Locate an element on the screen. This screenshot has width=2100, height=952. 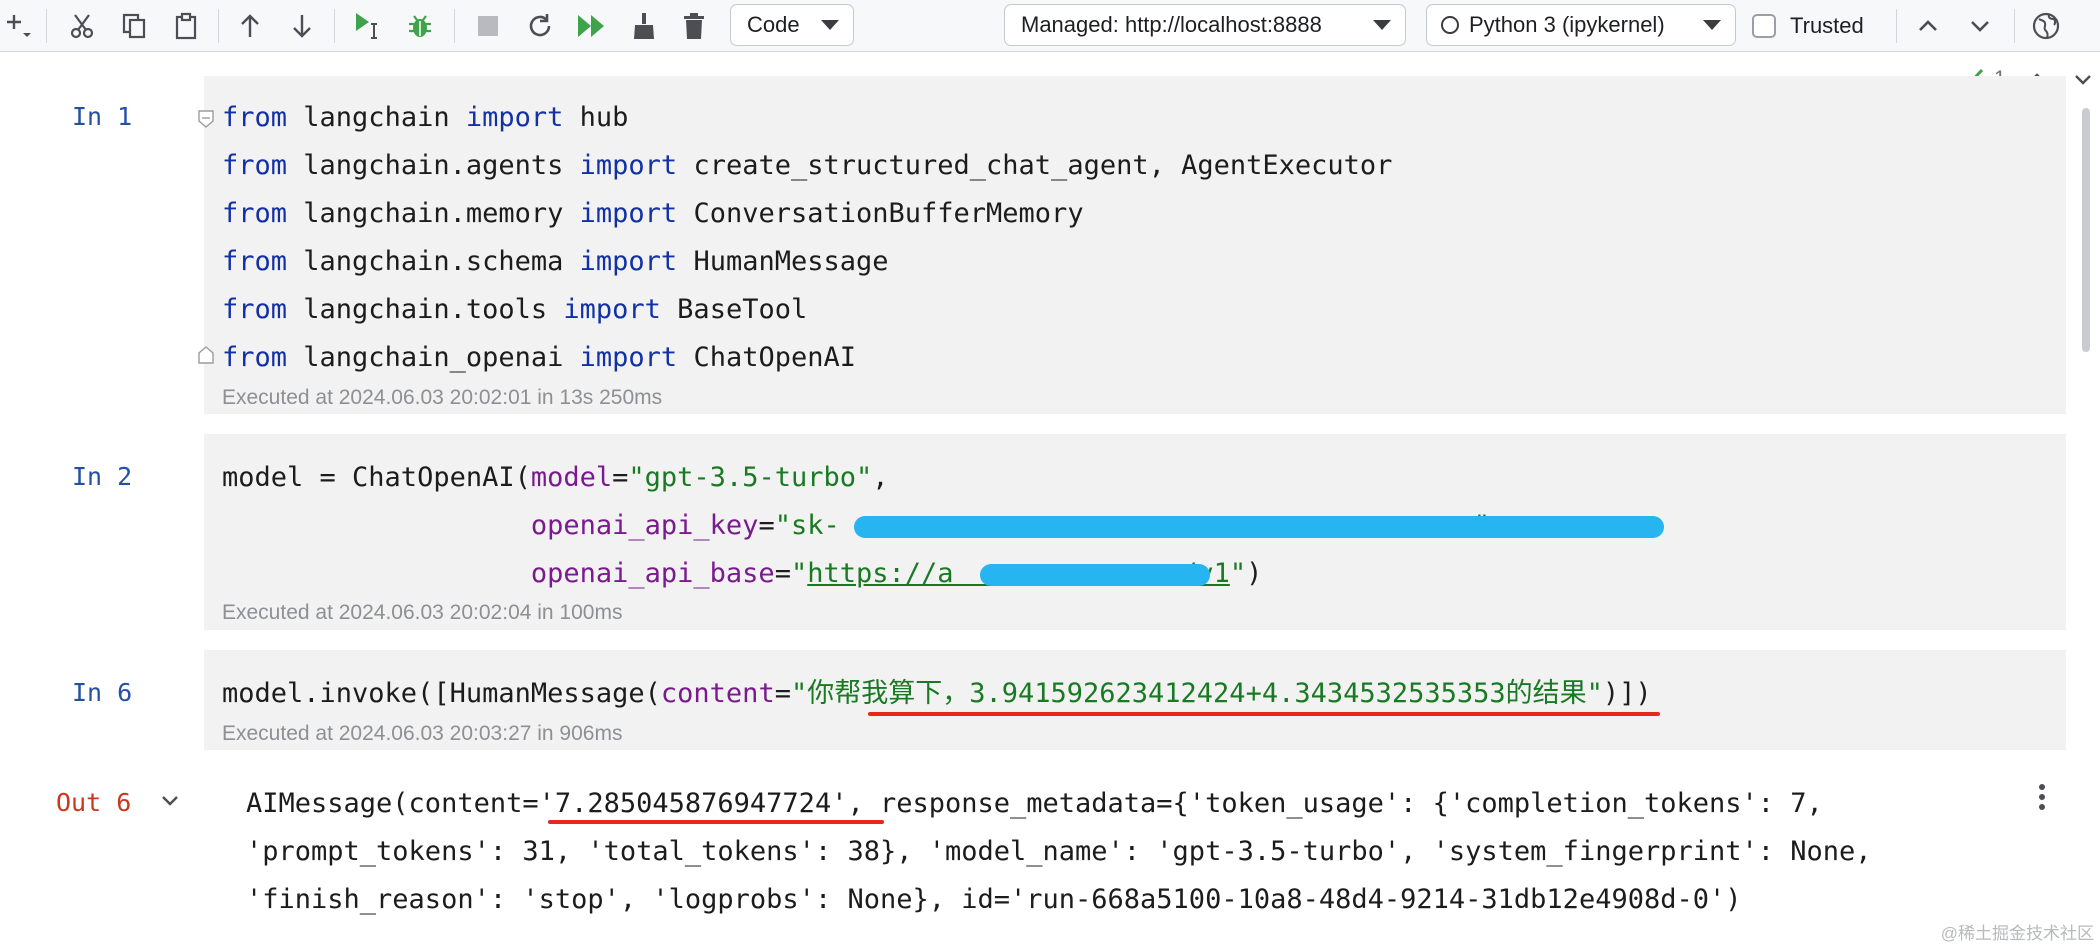
server-label: Managed: http://localhost:8888 is located at coordinates (1171, 24).